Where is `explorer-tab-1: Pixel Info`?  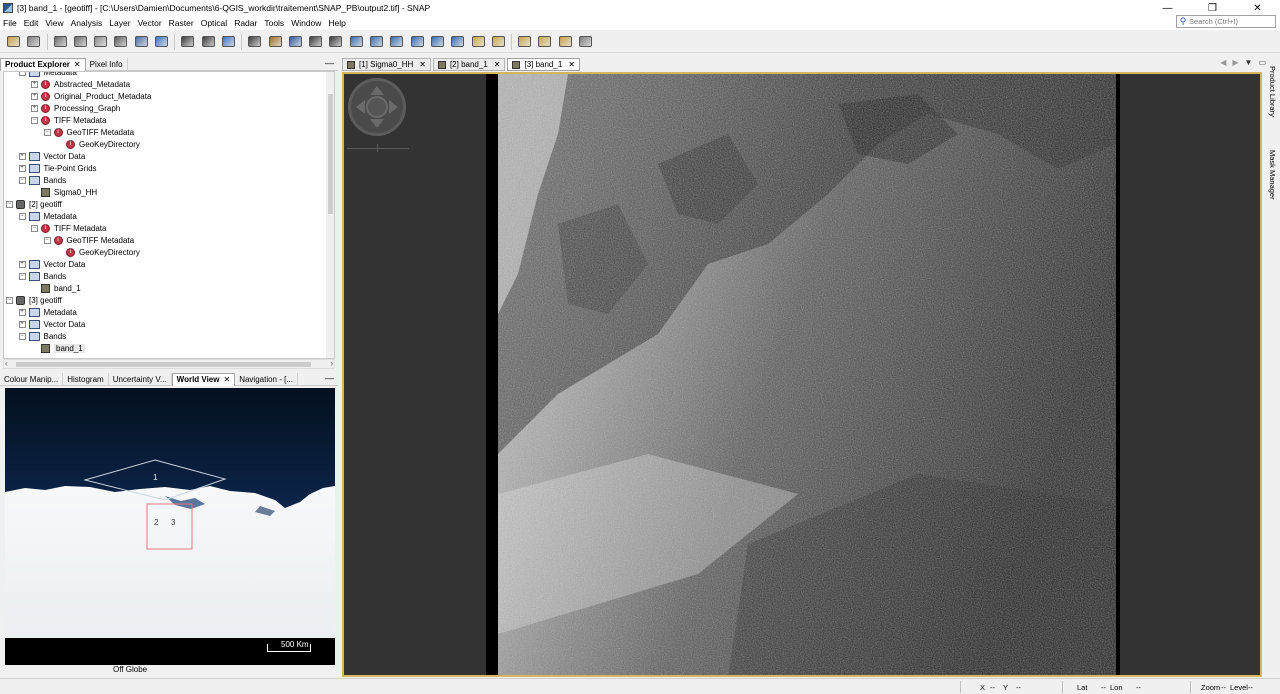
explorer-tab-1: Pixel Info is located at coordinates (107, 64).